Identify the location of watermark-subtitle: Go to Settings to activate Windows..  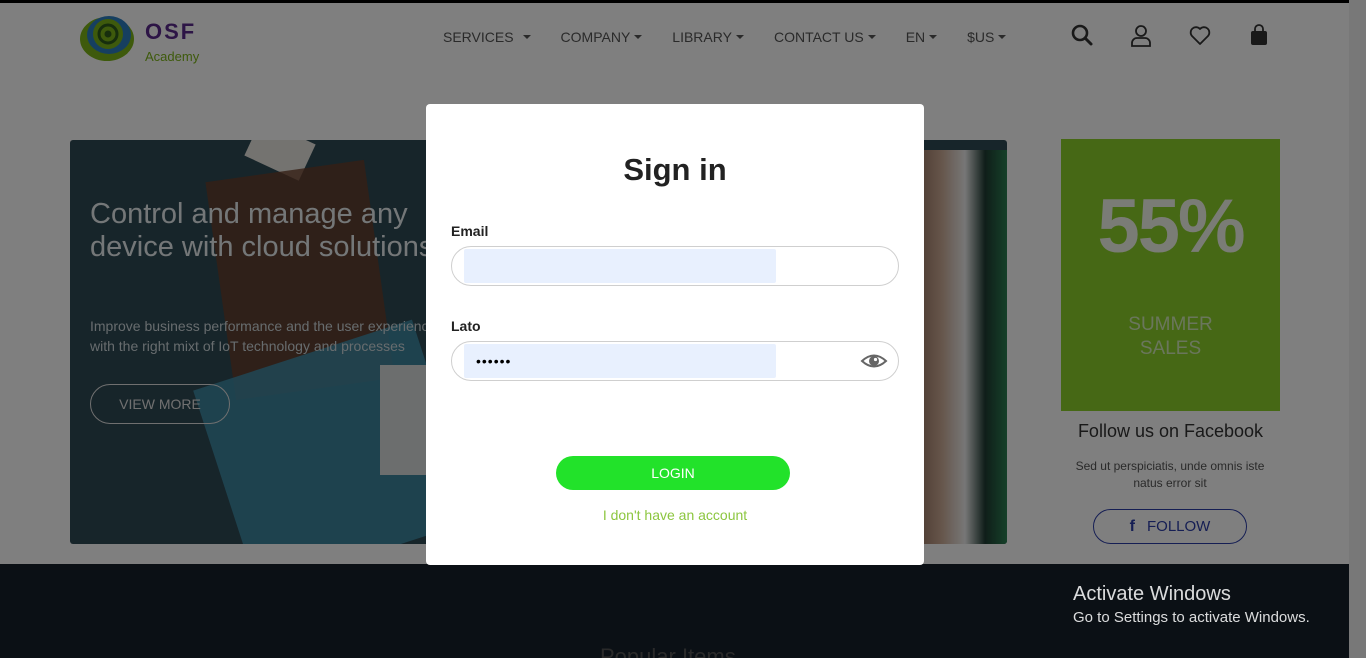
(1191, 617).